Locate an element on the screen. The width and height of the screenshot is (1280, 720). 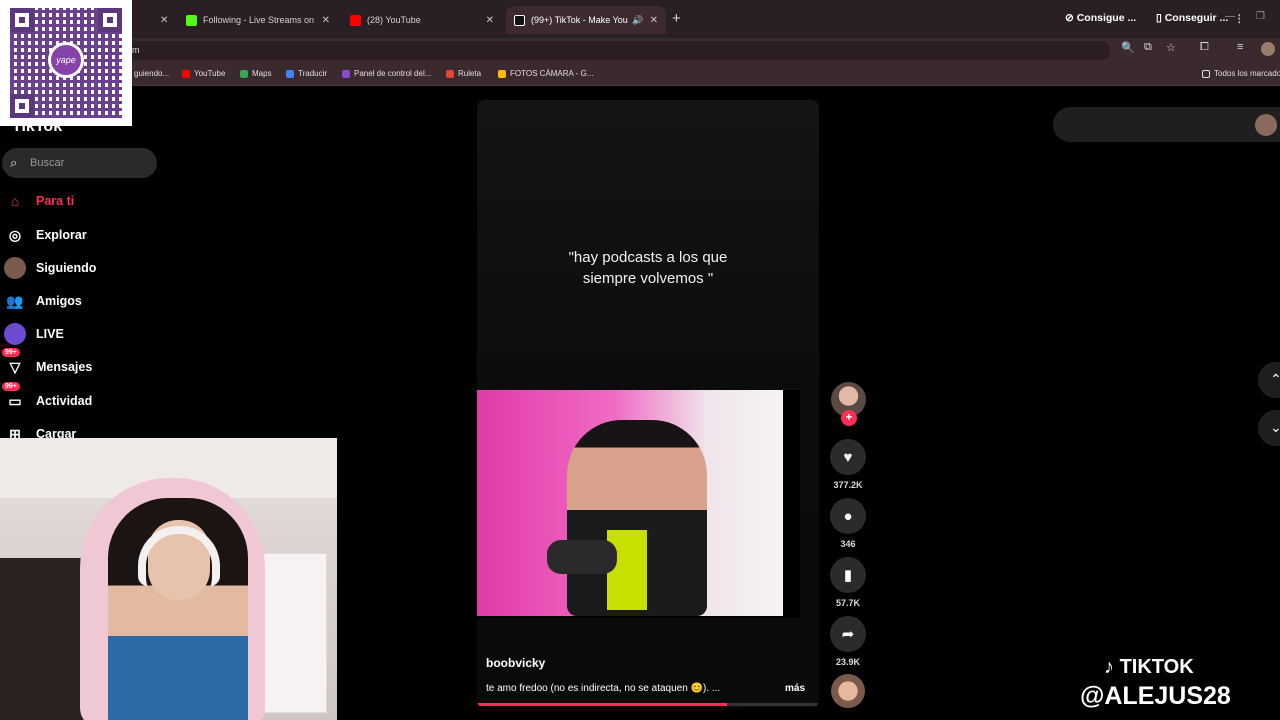
sidebar-item-label: Explorar is located at coordinates (61, 235).